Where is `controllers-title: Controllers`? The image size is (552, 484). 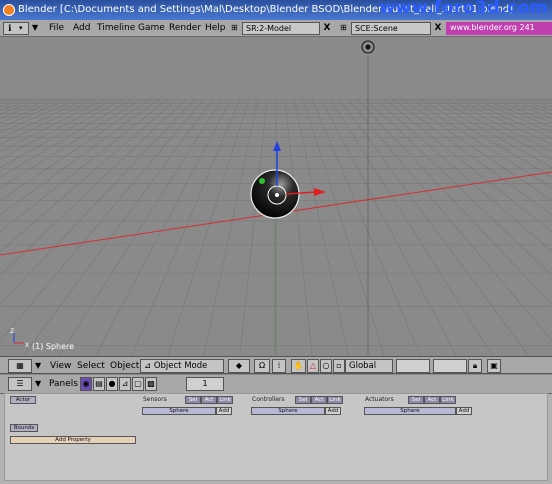 controllers-title: Controllers is located at coordinates (268, 399).